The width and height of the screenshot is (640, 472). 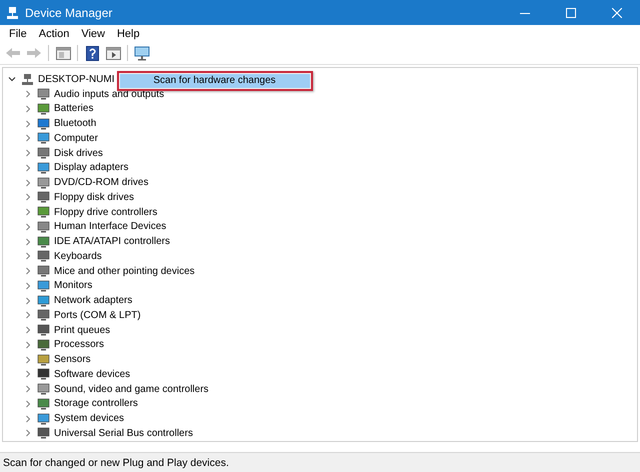 I want to click on tree-item: Universal Serial Bus controllers, so click(x=123, y=433).